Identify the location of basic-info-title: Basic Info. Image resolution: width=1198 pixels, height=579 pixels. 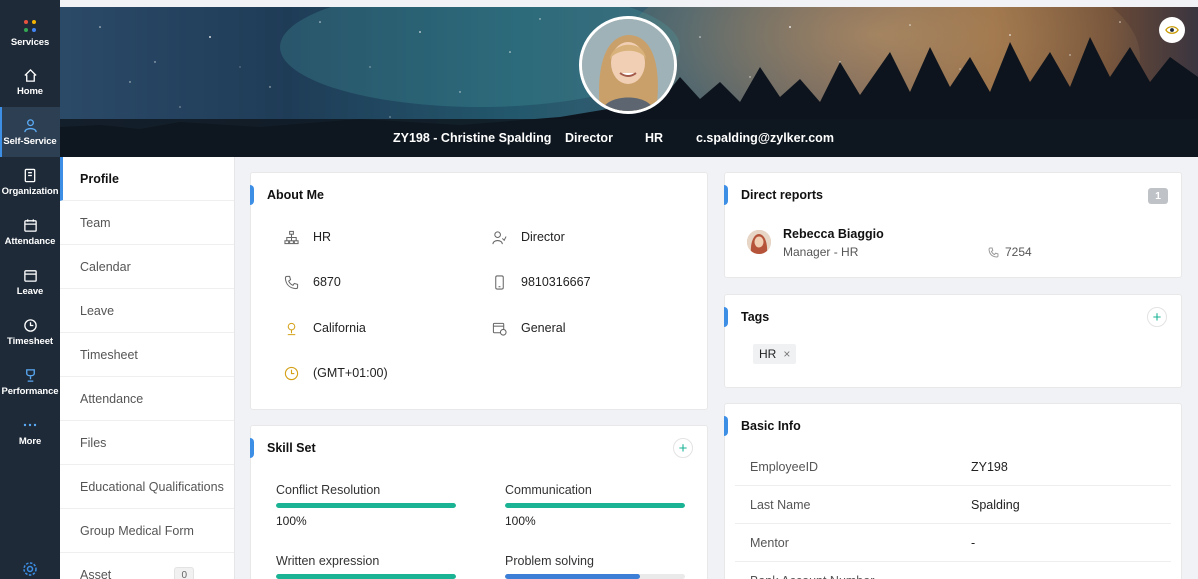
(771, 426).